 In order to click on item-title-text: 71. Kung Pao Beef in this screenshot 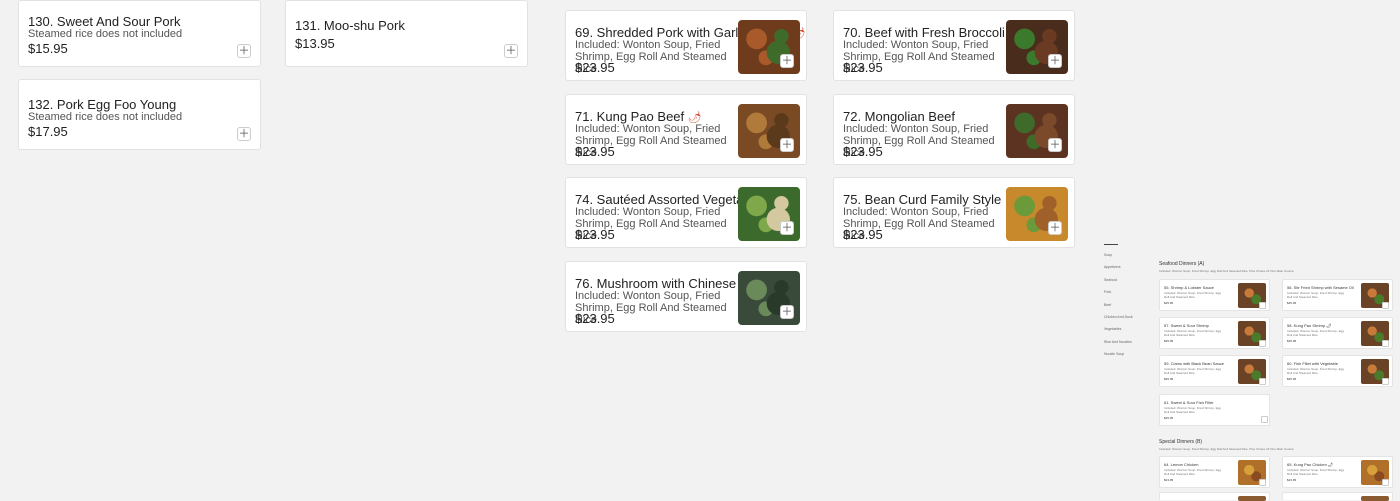, I will do `click(630, 116)`.